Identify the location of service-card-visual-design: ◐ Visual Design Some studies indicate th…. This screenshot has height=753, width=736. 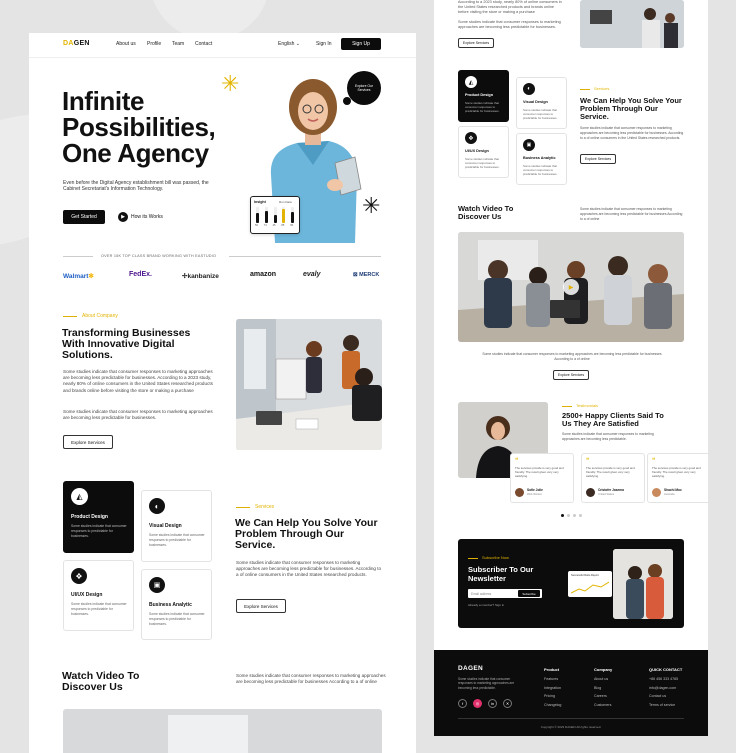
(176, 526).